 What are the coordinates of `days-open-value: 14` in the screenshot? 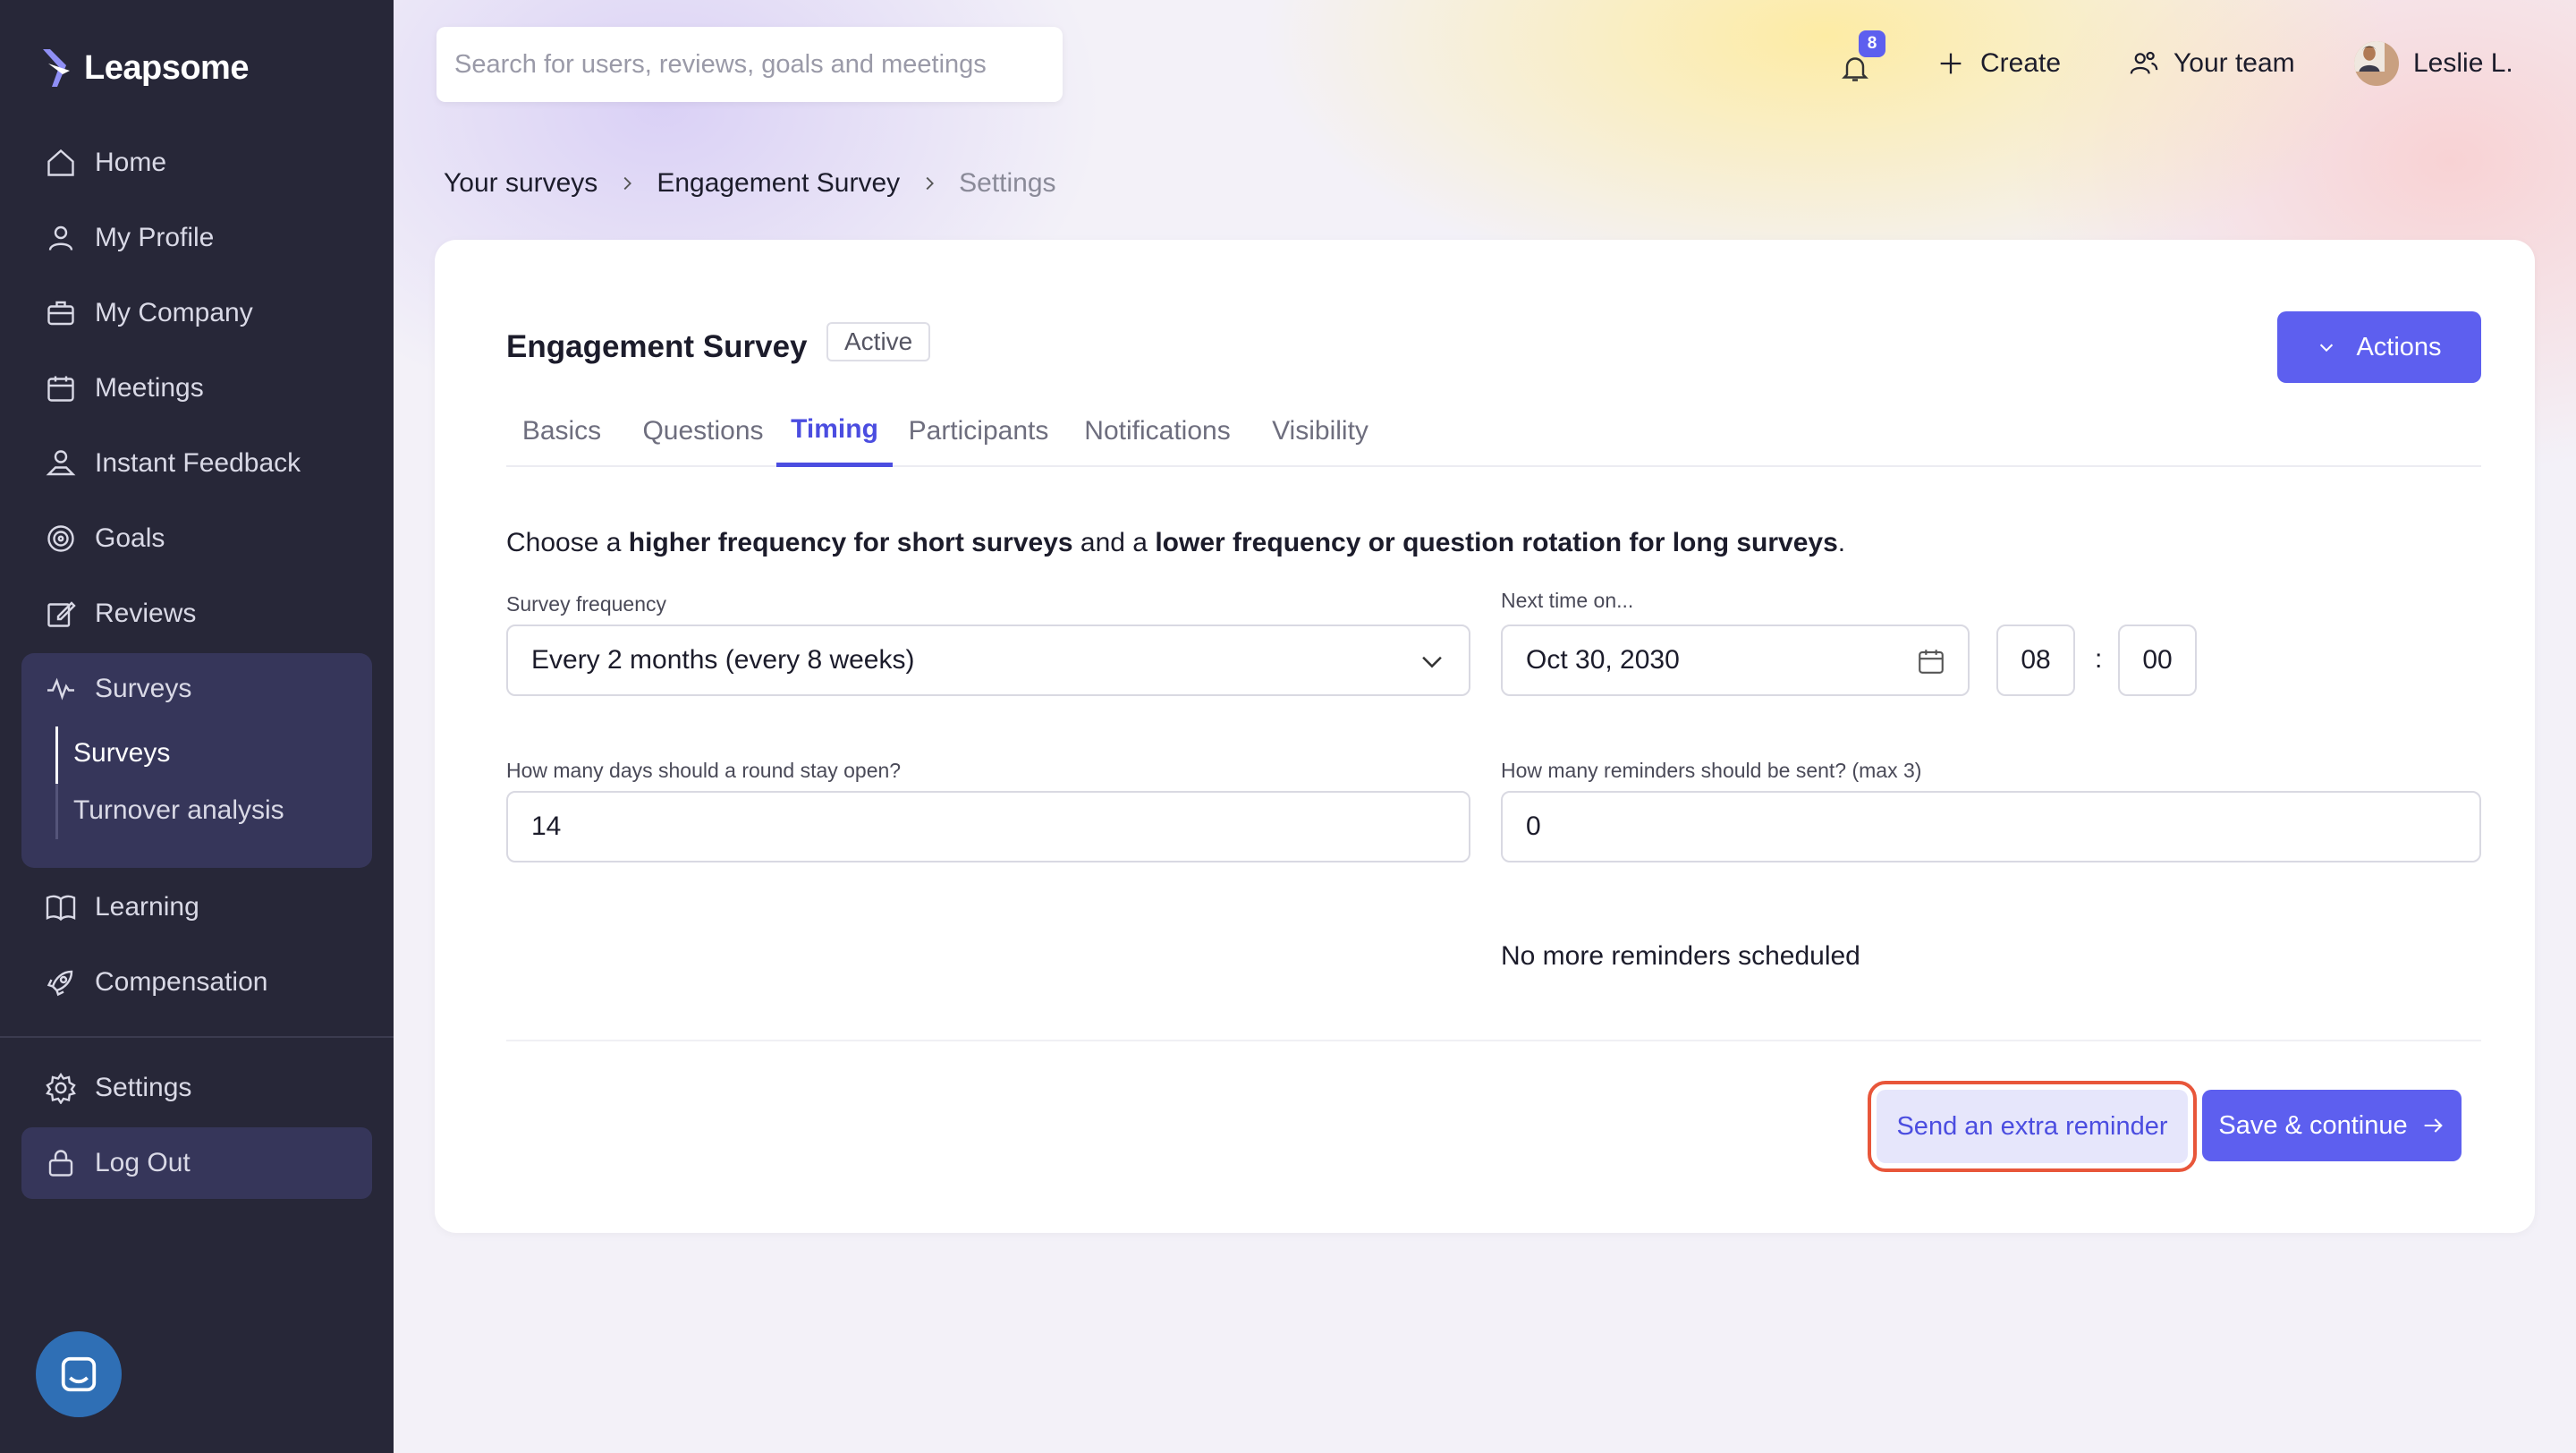 It's located at (546, 826).